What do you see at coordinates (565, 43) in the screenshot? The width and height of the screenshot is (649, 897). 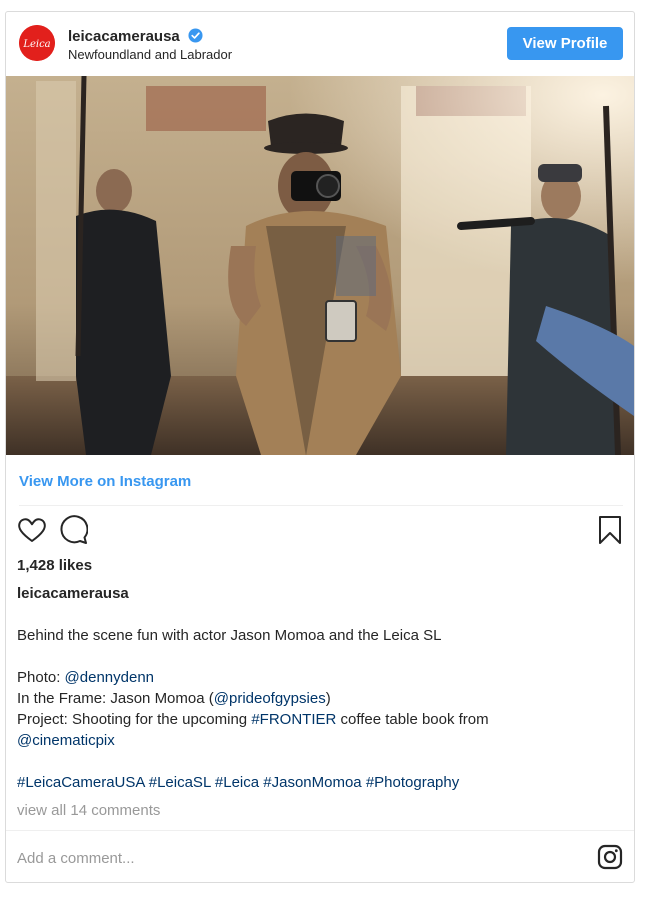 I see `view-profile-button: View Profile` at bounding box center [565, 43].